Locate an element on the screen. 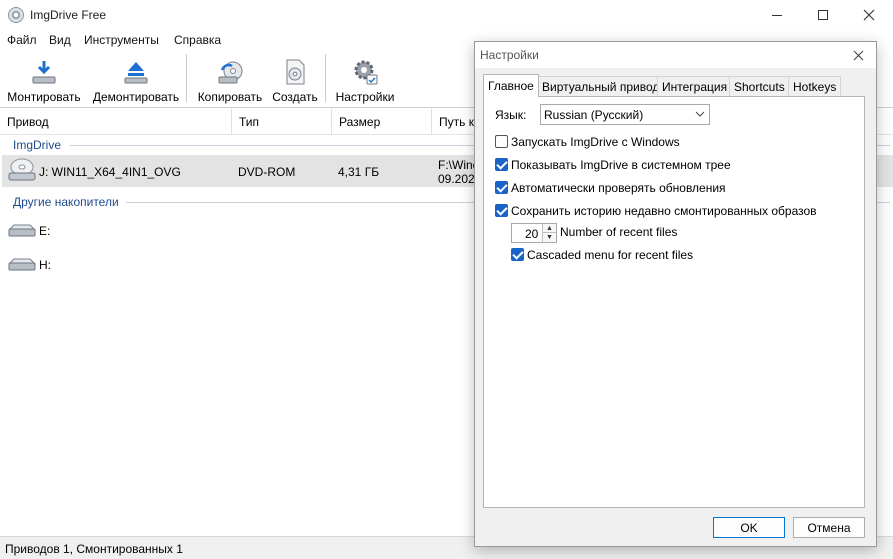 Image resolution: width=893 pixels, height=559 pixels. menu-help: Справка is located at coordinates (197, 40).